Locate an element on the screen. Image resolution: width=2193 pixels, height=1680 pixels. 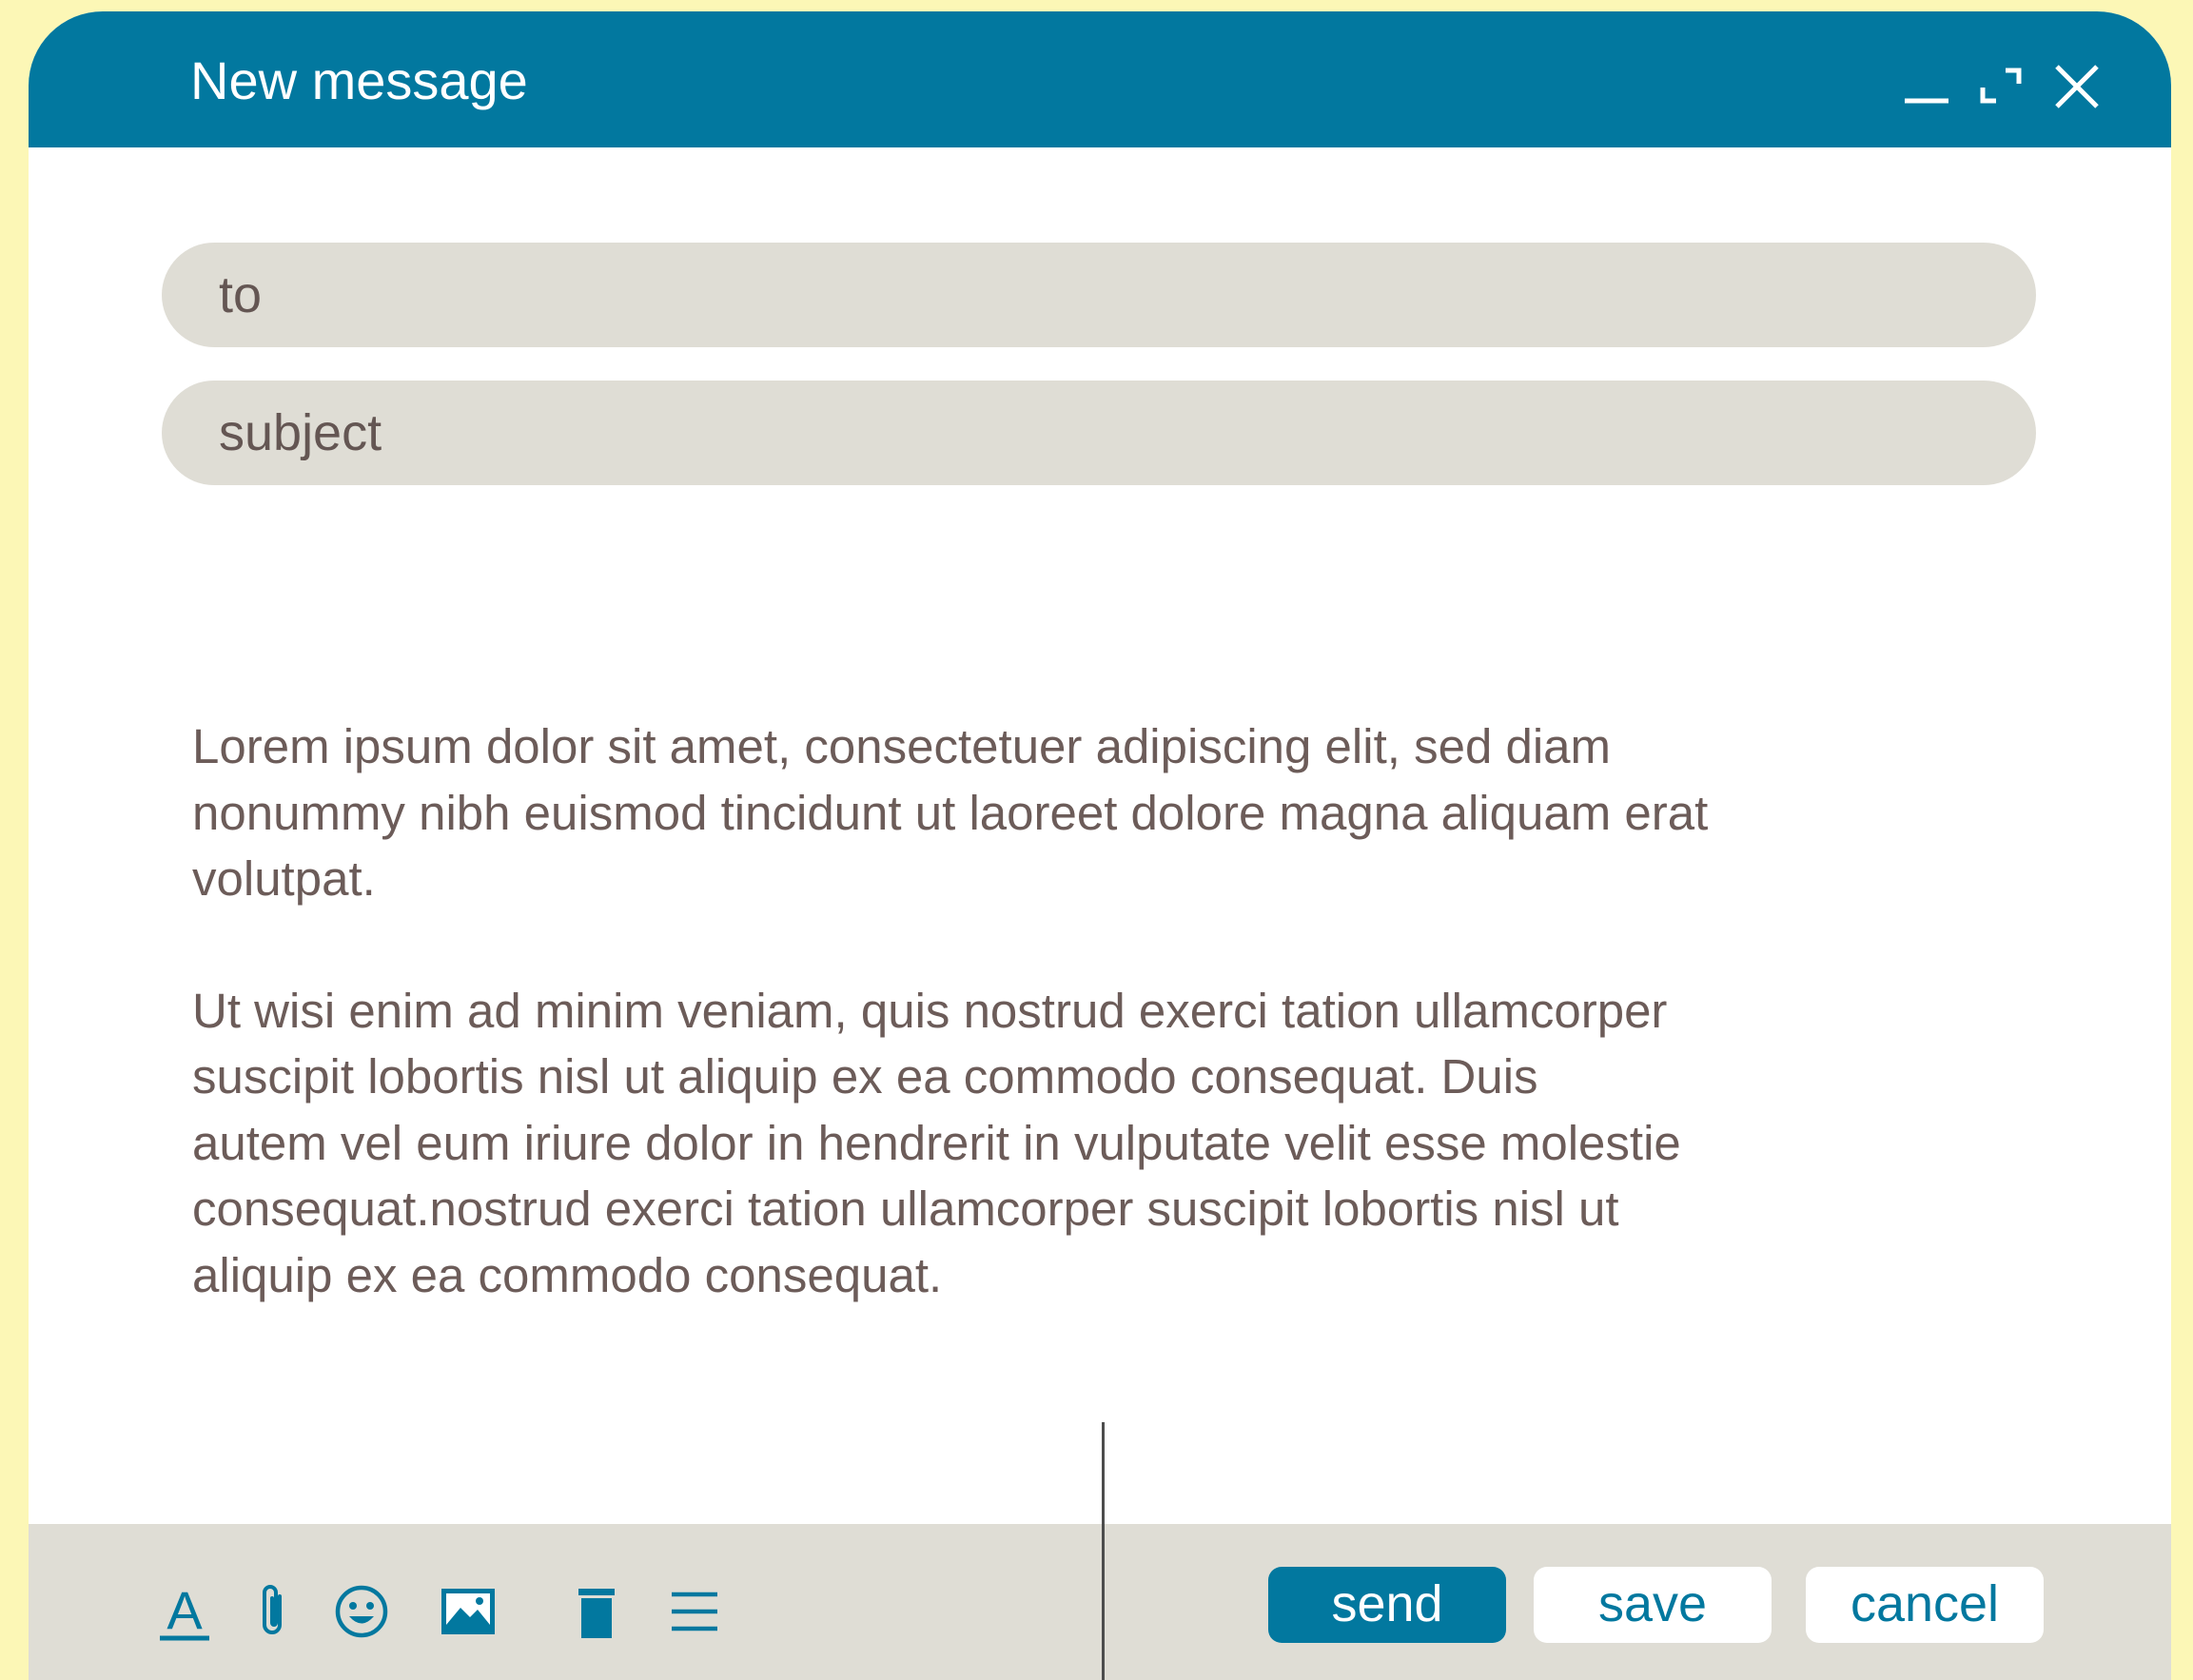
subject-field is located at coordinates (1099, 433).